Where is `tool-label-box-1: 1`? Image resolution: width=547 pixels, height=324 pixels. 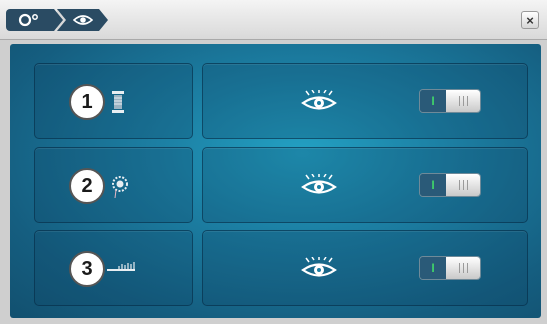 tool-label-box-1: 1 is located at coordinates (113, 101).